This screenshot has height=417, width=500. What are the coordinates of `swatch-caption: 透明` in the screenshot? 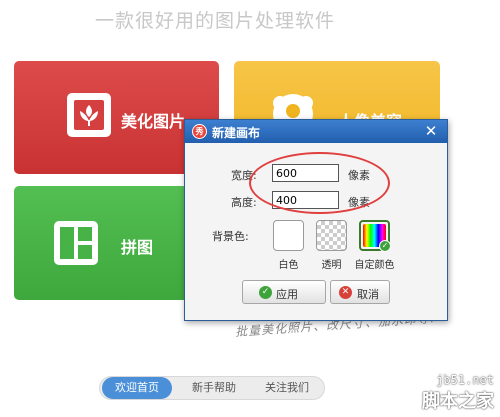 It's located at (331, 265).